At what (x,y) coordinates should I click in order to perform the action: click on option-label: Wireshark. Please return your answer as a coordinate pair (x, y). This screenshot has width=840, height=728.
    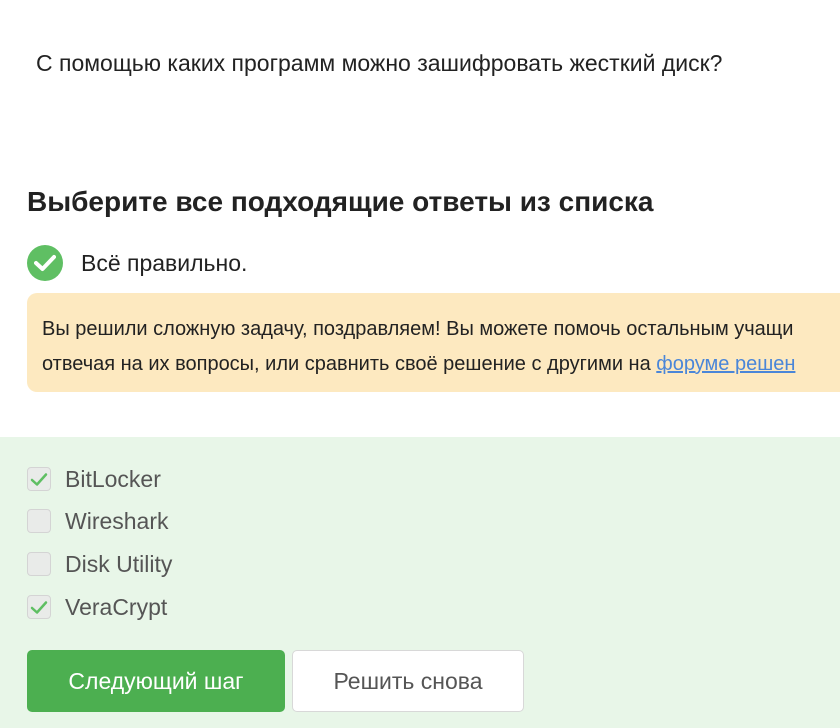
    Looking at the image, I should click on (117, 520).